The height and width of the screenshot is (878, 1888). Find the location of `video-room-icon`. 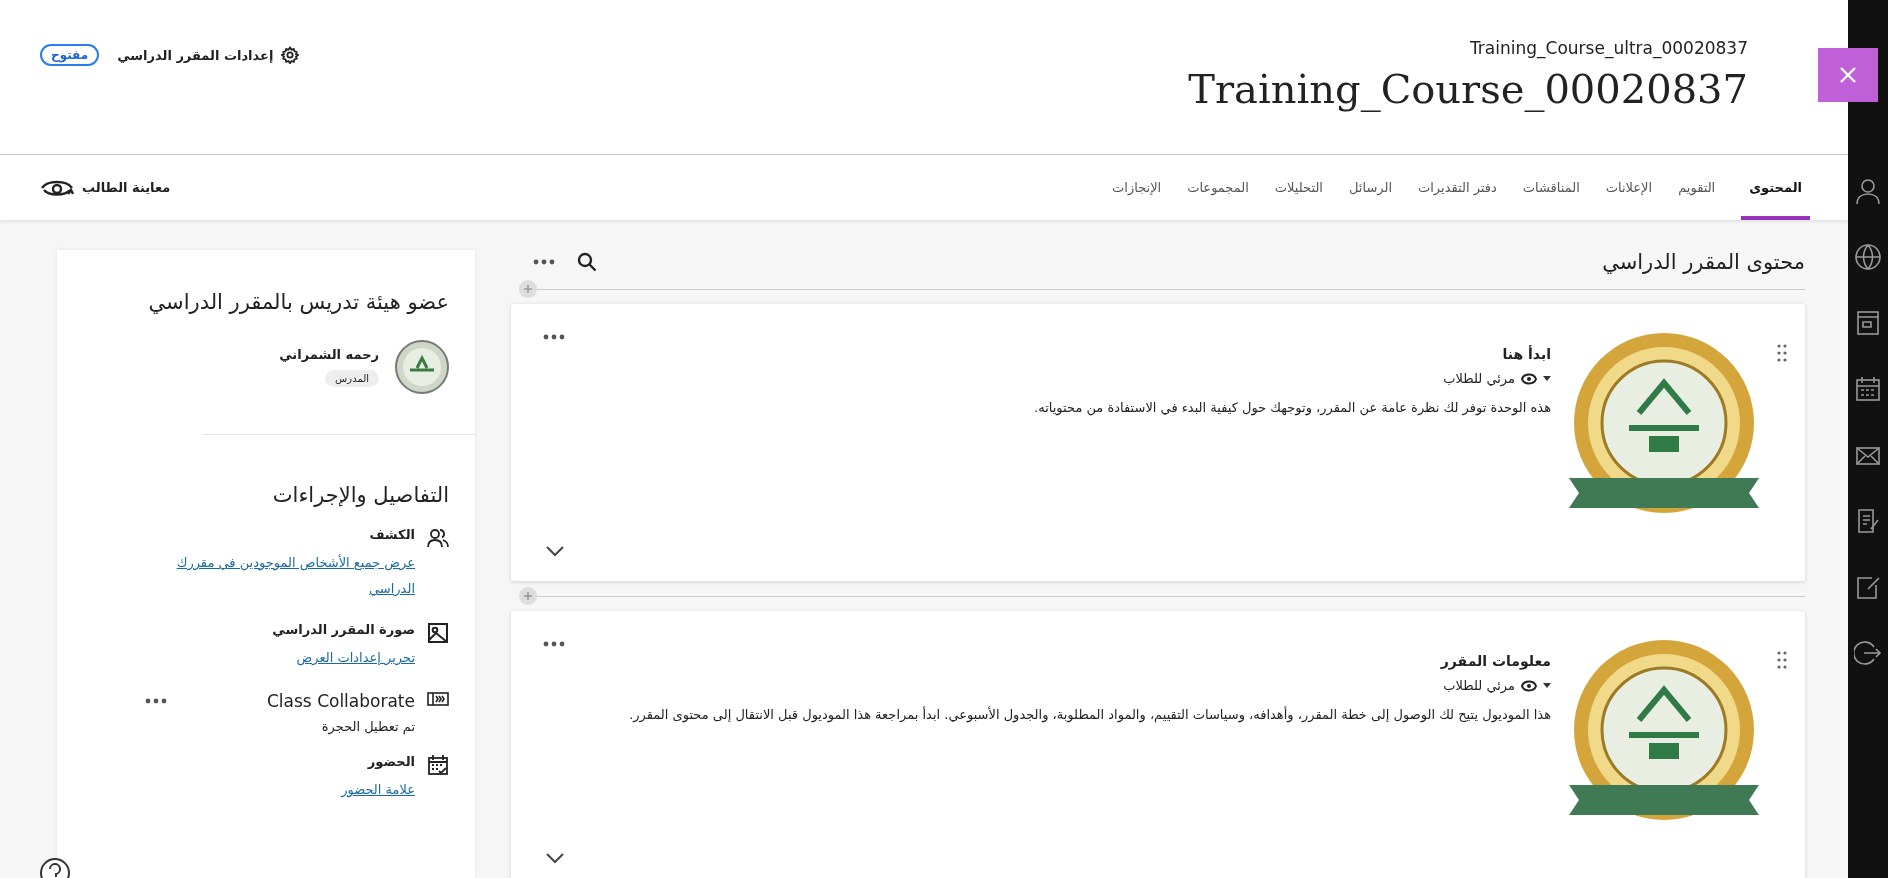

video-room-icon is located at coordinates (438, 699).